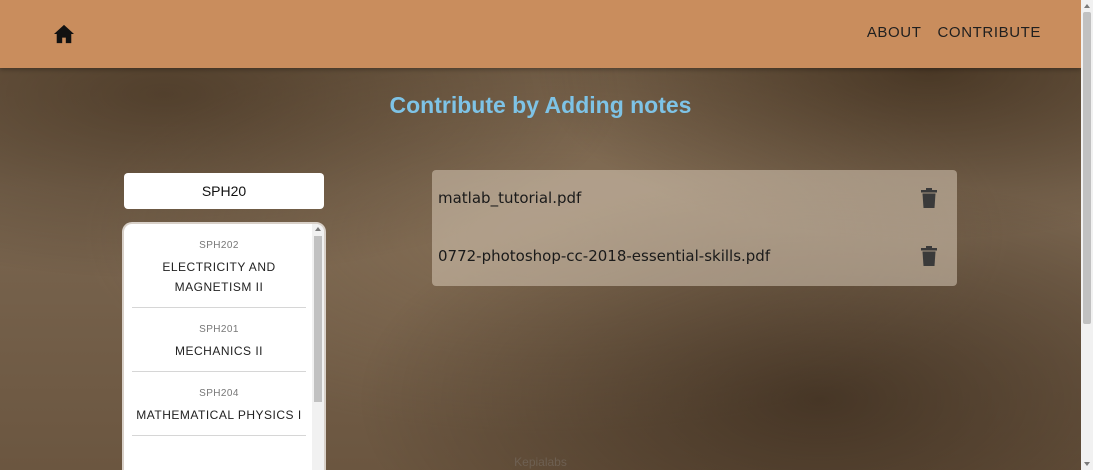 The height and width of the screenshot is (470, 1093). Describe the element at coordinates (64, 34) in the screenshot. I see `home-icon` at that location.